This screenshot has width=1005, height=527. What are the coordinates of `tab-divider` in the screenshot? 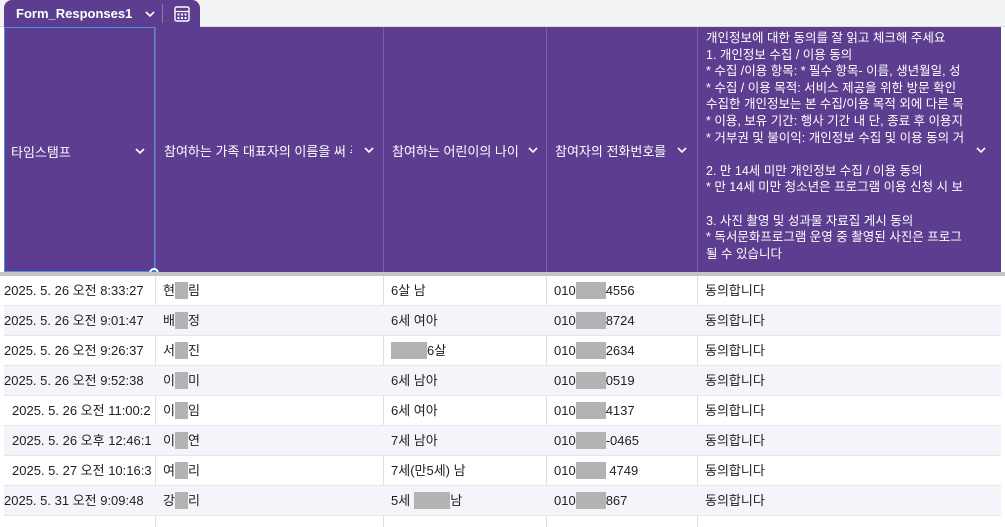 It's located at (162, 13).